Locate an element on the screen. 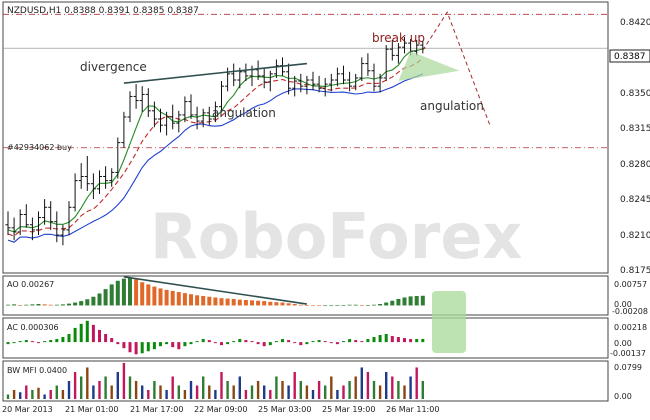 The image size is (650, 420). angulation-label-left: angulation is located at coordinates (244, 113).